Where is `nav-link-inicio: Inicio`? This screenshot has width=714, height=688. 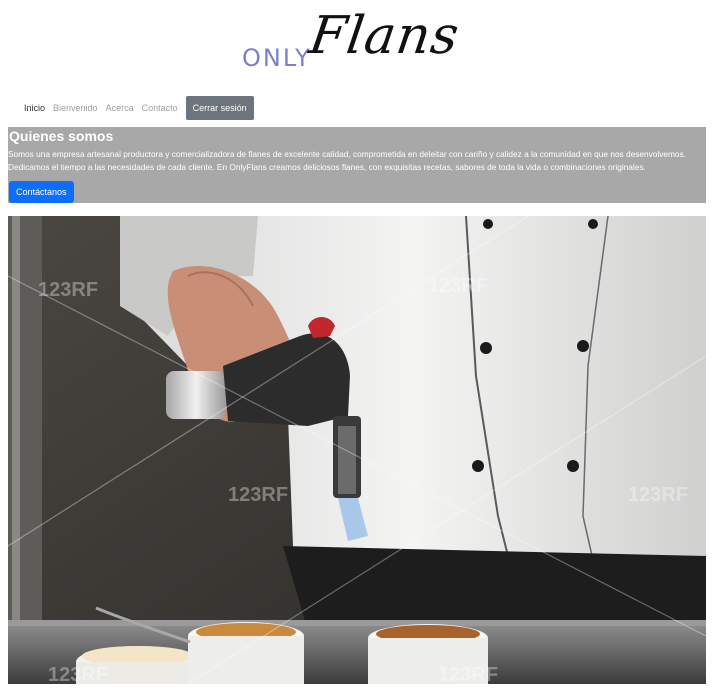 nav-link-inicio: Inicio is located at coordinates (34, 108).